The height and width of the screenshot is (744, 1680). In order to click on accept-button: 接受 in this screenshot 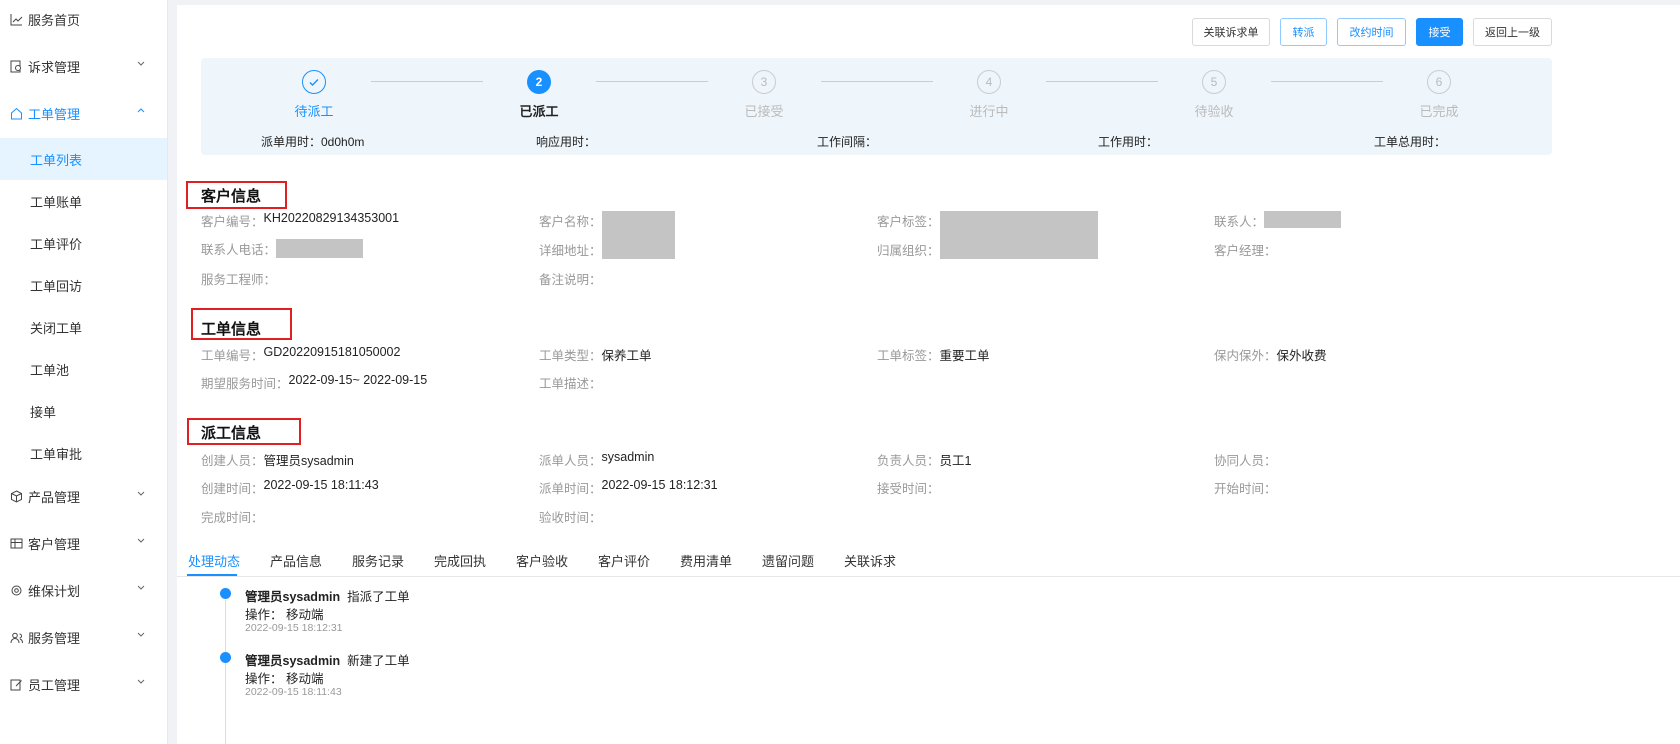, I will do `click(1439, 32)`.